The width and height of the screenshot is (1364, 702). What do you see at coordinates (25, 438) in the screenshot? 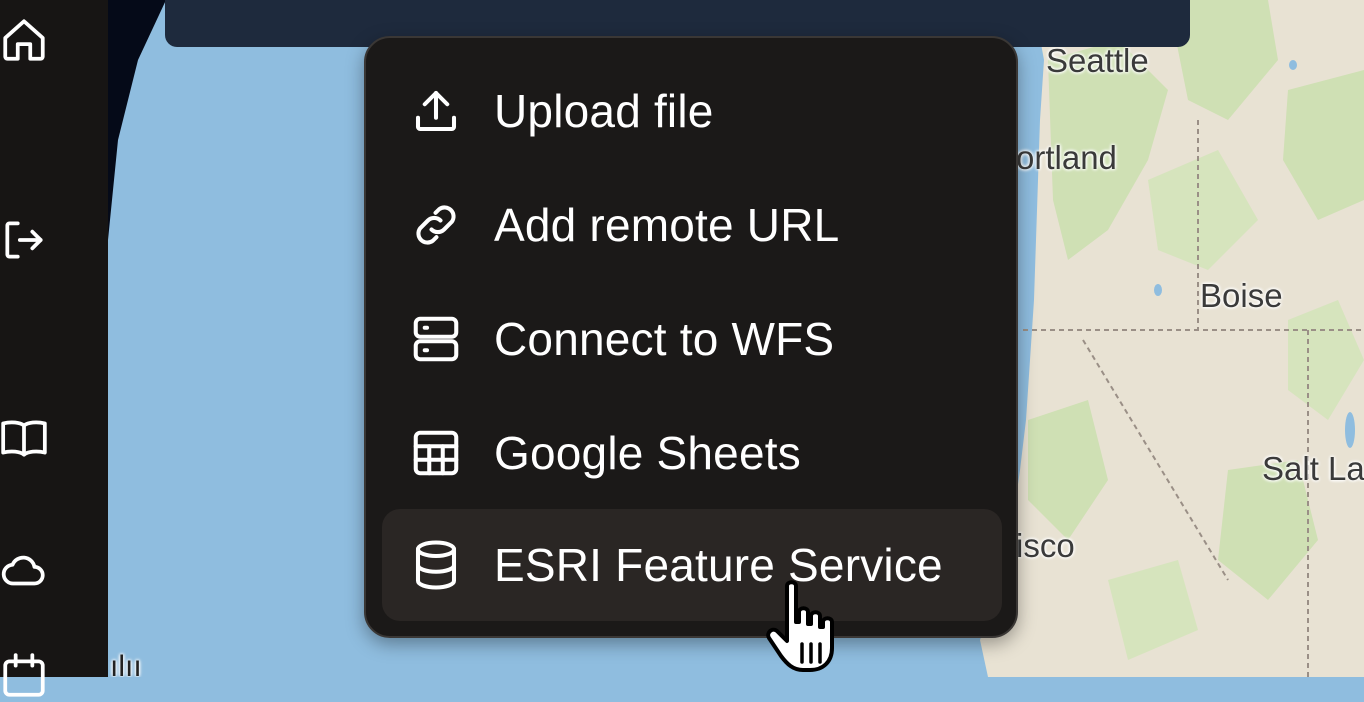
I see `book-icon` at bounding box center [25, 438].